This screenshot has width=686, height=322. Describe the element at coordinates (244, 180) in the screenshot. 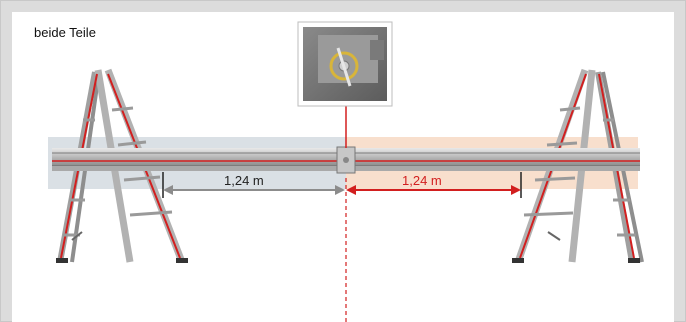

I see `left-dimension-label: 1,24 m` at that location.